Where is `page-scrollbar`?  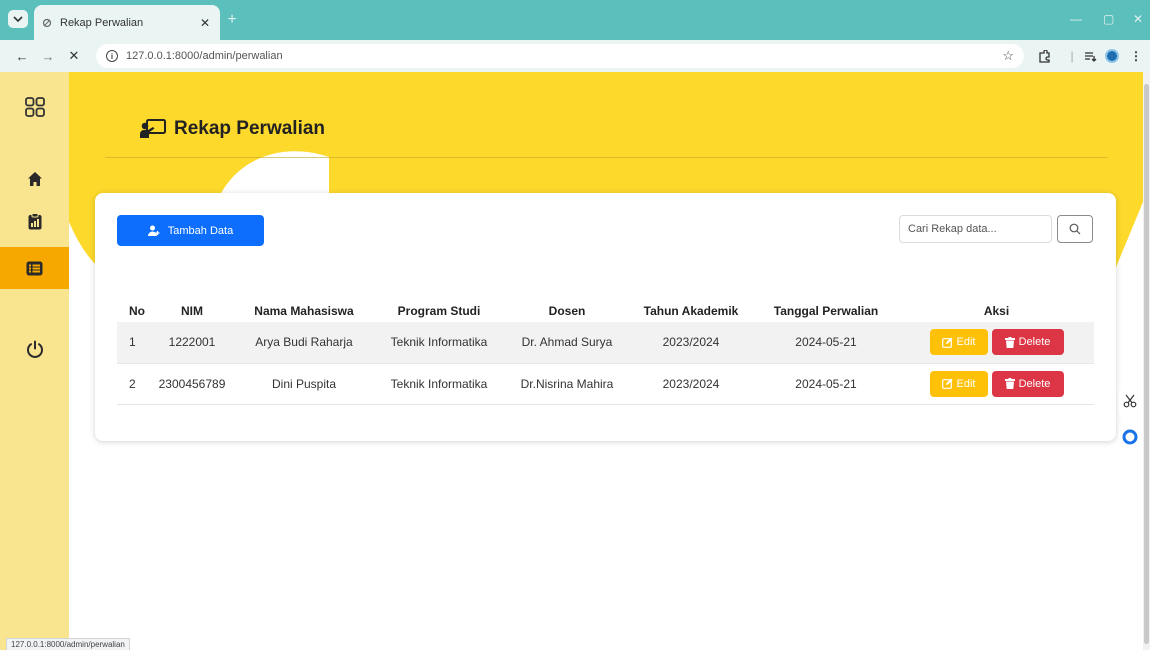 page-scrollbar is located at coordinates (1146, 361).